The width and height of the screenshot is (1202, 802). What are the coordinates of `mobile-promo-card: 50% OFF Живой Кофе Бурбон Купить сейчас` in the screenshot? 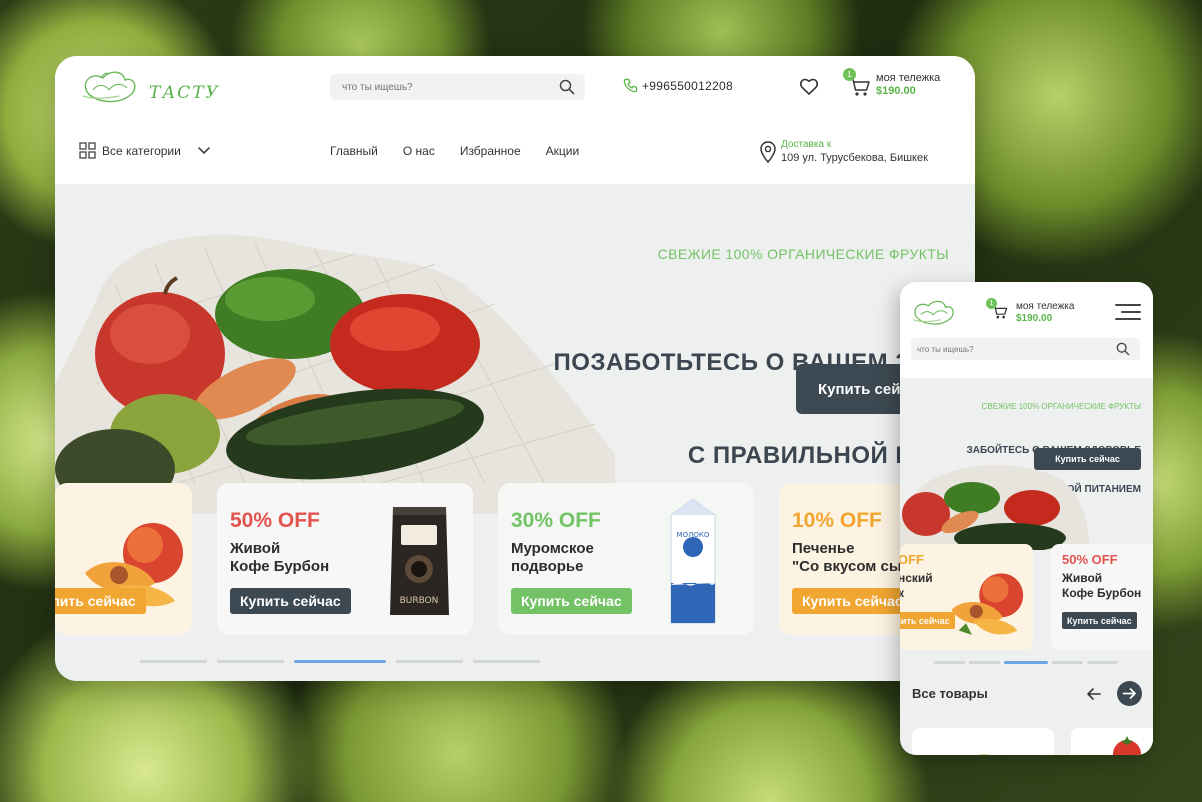 It's located at (1102, 597).